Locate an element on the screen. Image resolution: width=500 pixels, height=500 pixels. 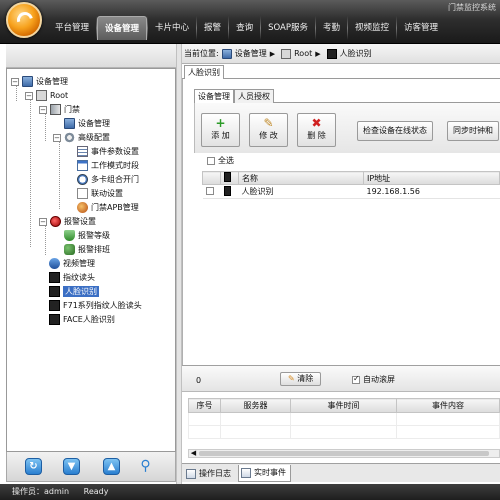
tree-node-f71-reader: F71系列指纹人脸读头 is located at coordinates (95, 305).